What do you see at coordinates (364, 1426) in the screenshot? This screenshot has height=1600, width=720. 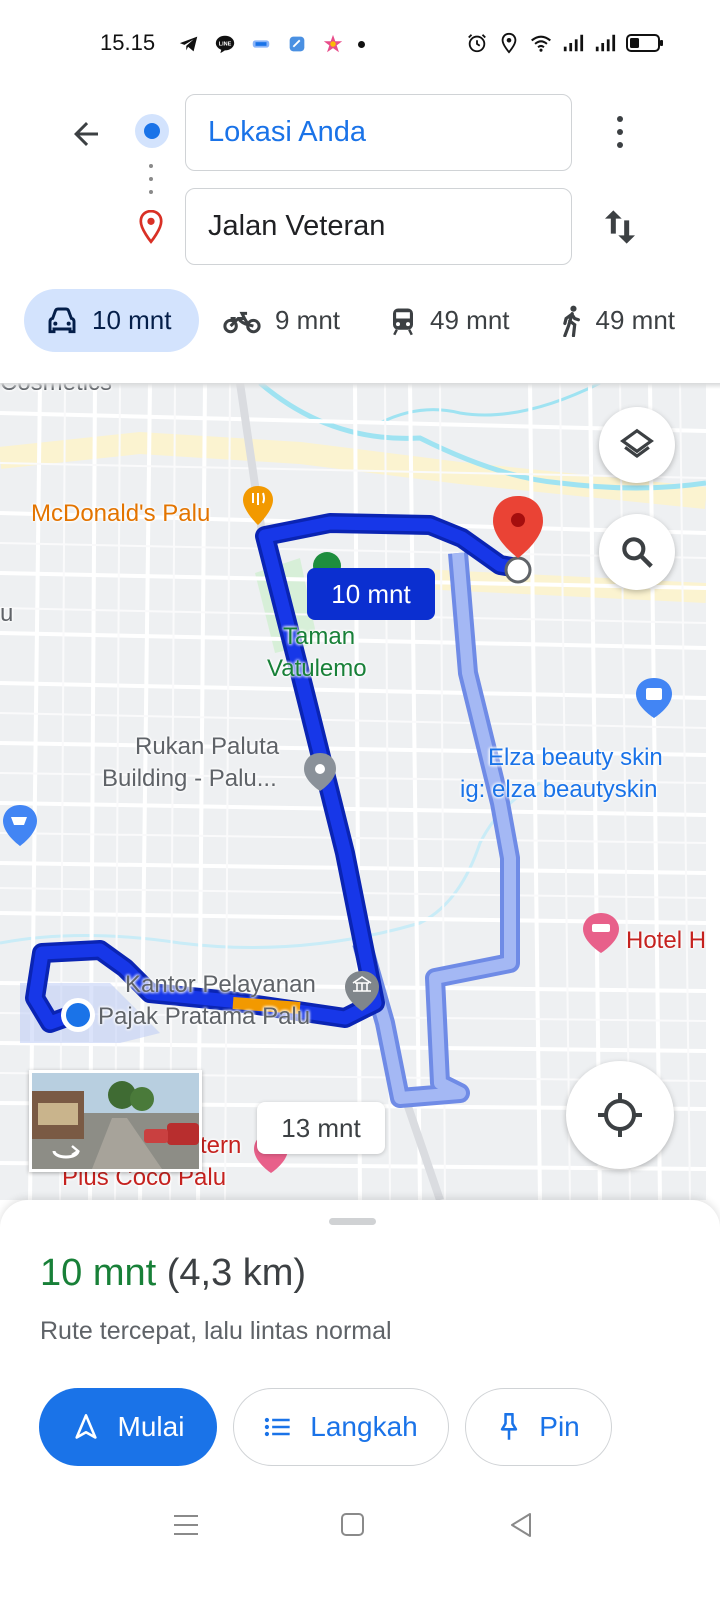 I see `steps-button-label: Langkah` at bounding box center [364, 1426].